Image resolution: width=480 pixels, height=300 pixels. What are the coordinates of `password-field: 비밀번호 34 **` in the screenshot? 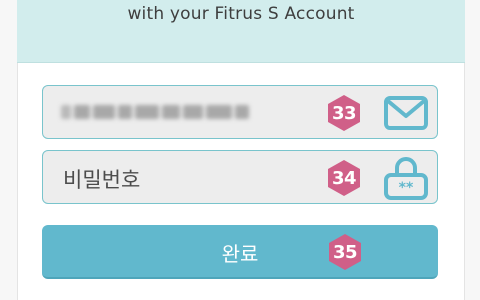 It's located at (240, 177).